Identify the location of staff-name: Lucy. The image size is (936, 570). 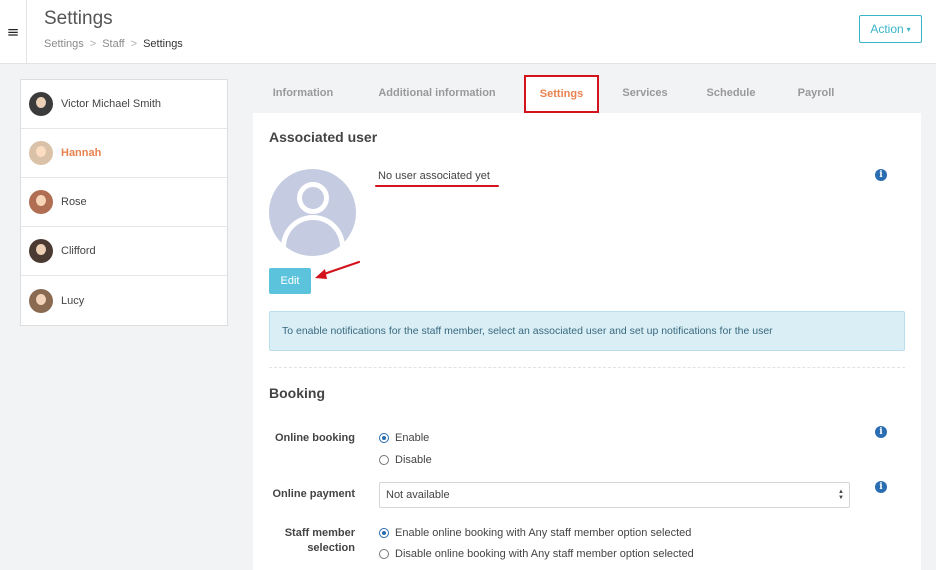
(73, 300).